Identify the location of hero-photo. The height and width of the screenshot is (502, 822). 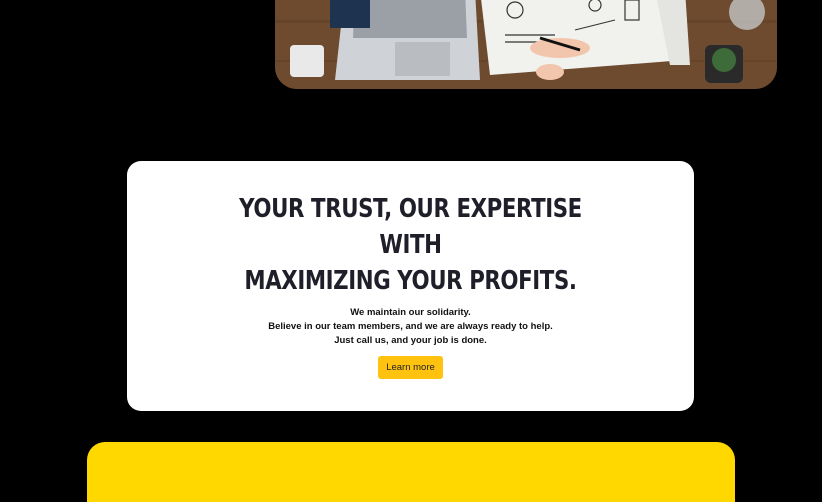
(526, 44).